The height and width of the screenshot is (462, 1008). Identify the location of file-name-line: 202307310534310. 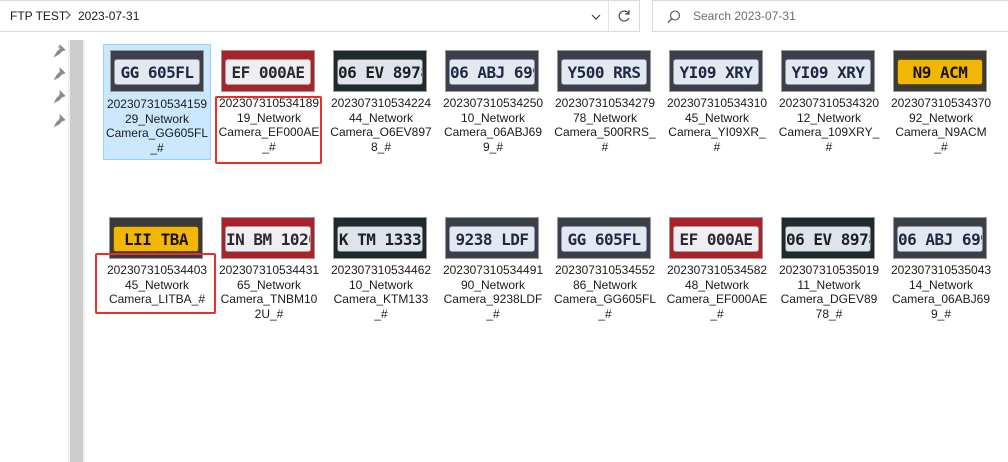
(717, 103).